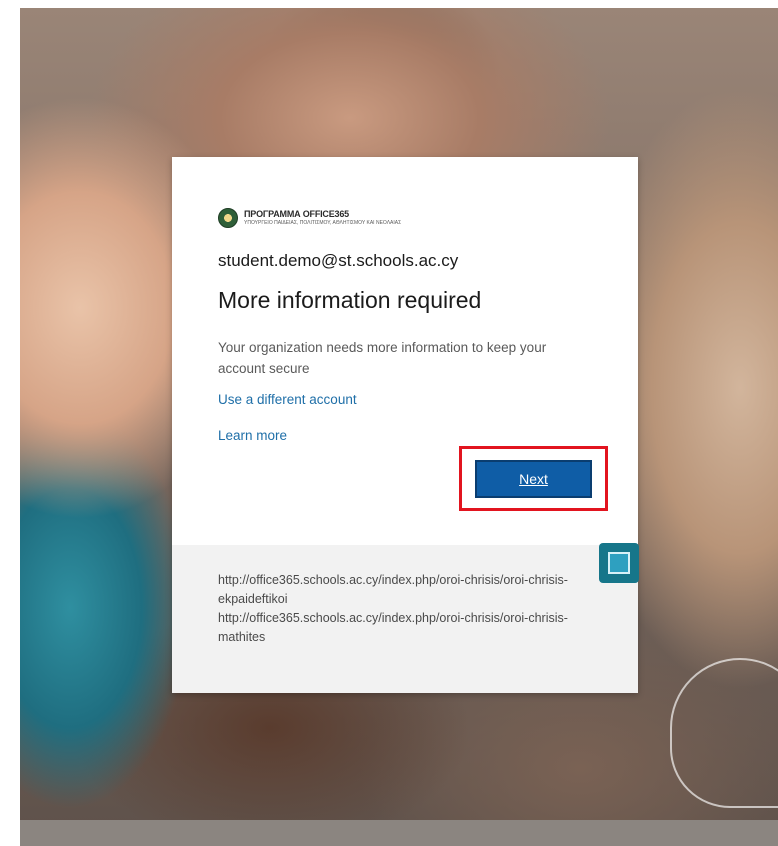 This screenshot has height=846, width=778. Describe the element at coordinates (287, 399) in the screenshot. I see `use-different-account-link: Use a different account` at that location.